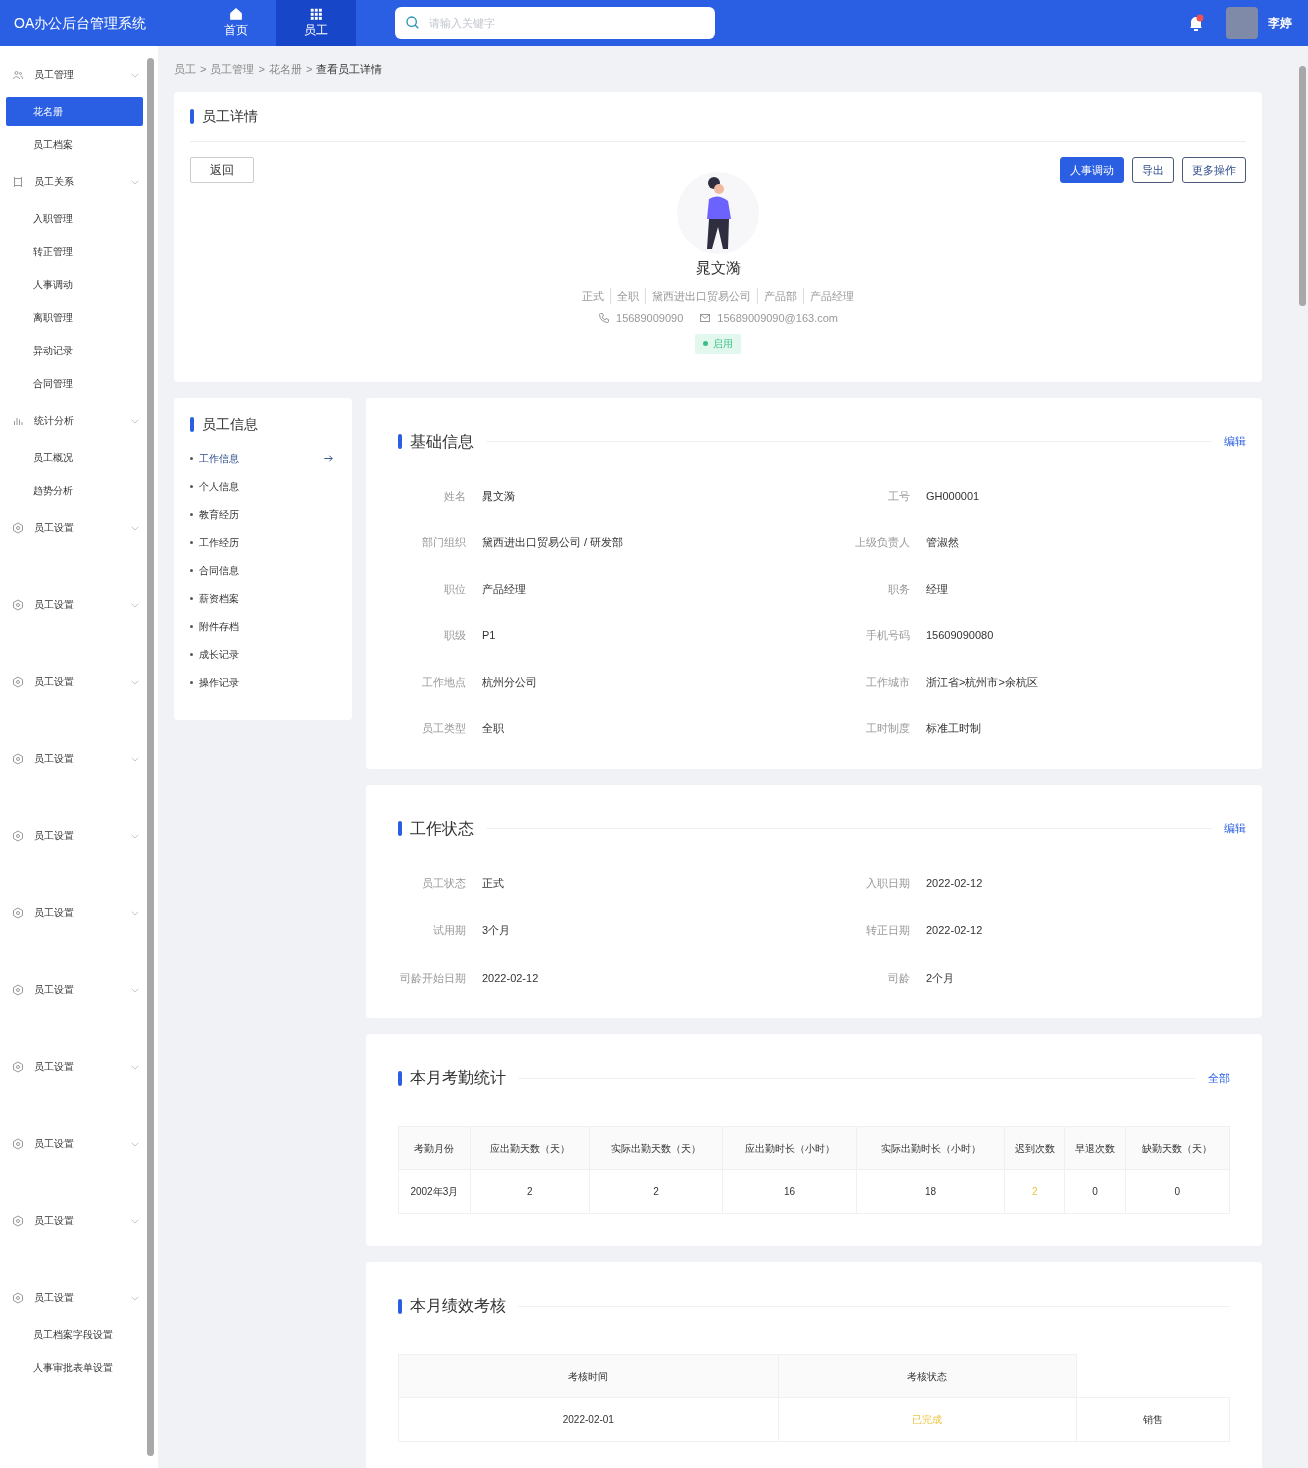  I want to click on action-button: 导出, so click(1153, 170).